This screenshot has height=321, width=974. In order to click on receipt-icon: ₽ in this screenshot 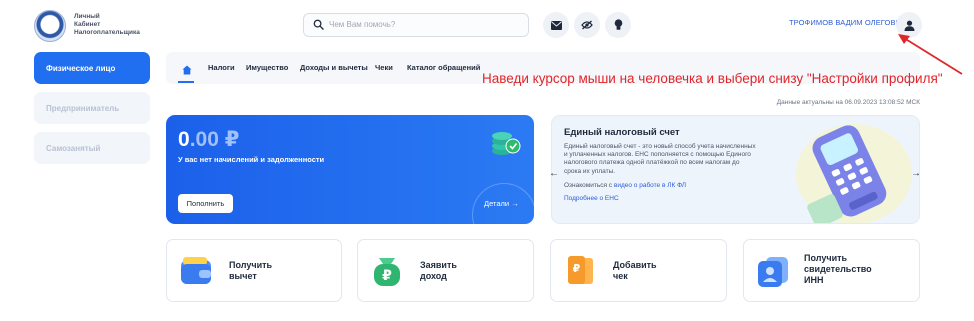, I will do `click(580, 270)`.